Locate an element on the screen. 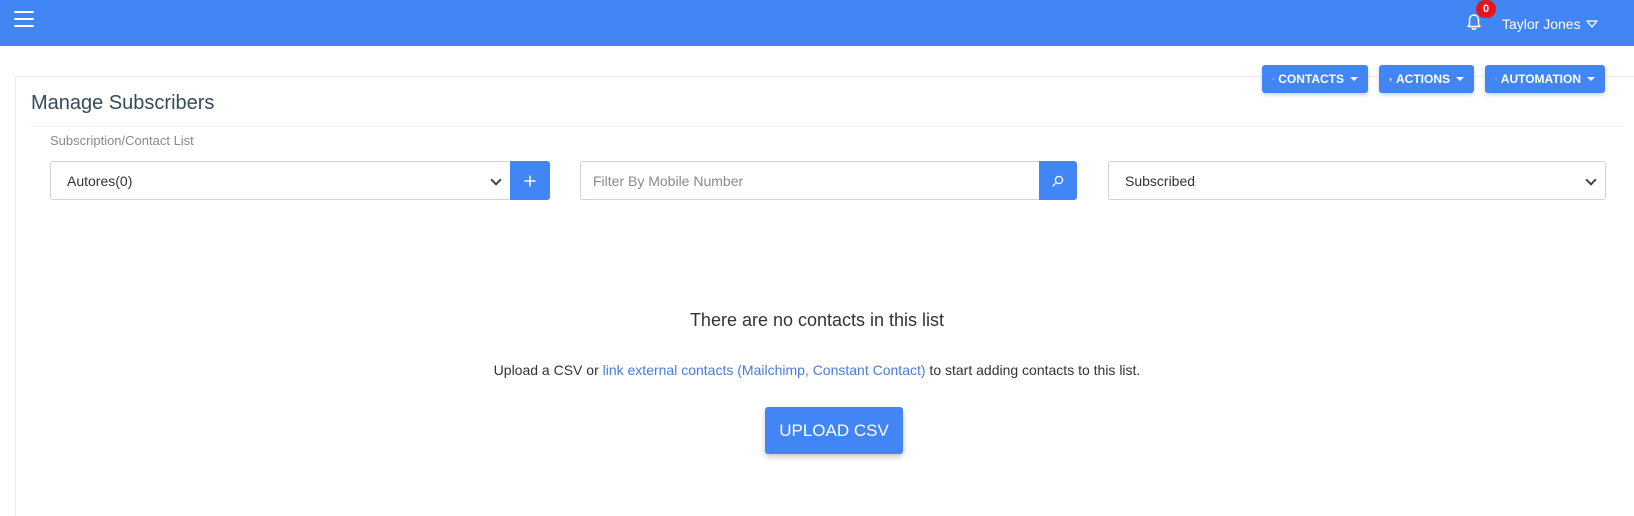 This screenshot has width=1634, height=516. actions-button: ACTIONS is located at coordinates (1426, 79).